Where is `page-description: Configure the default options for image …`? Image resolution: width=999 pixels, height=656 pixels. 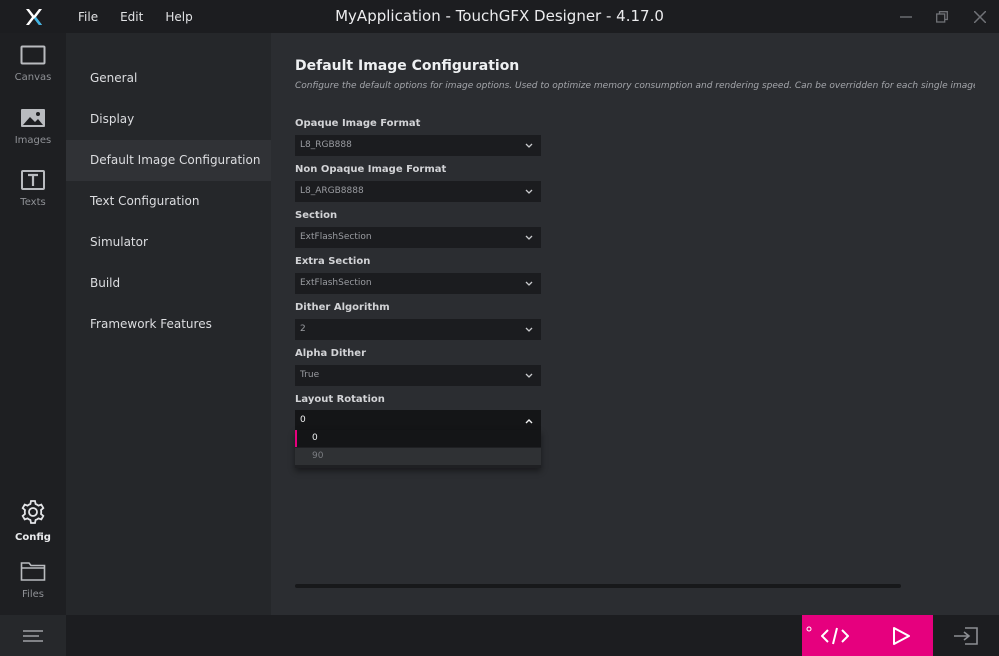 page-description: Configure the default options for image … is located at coordinates (635, 86).